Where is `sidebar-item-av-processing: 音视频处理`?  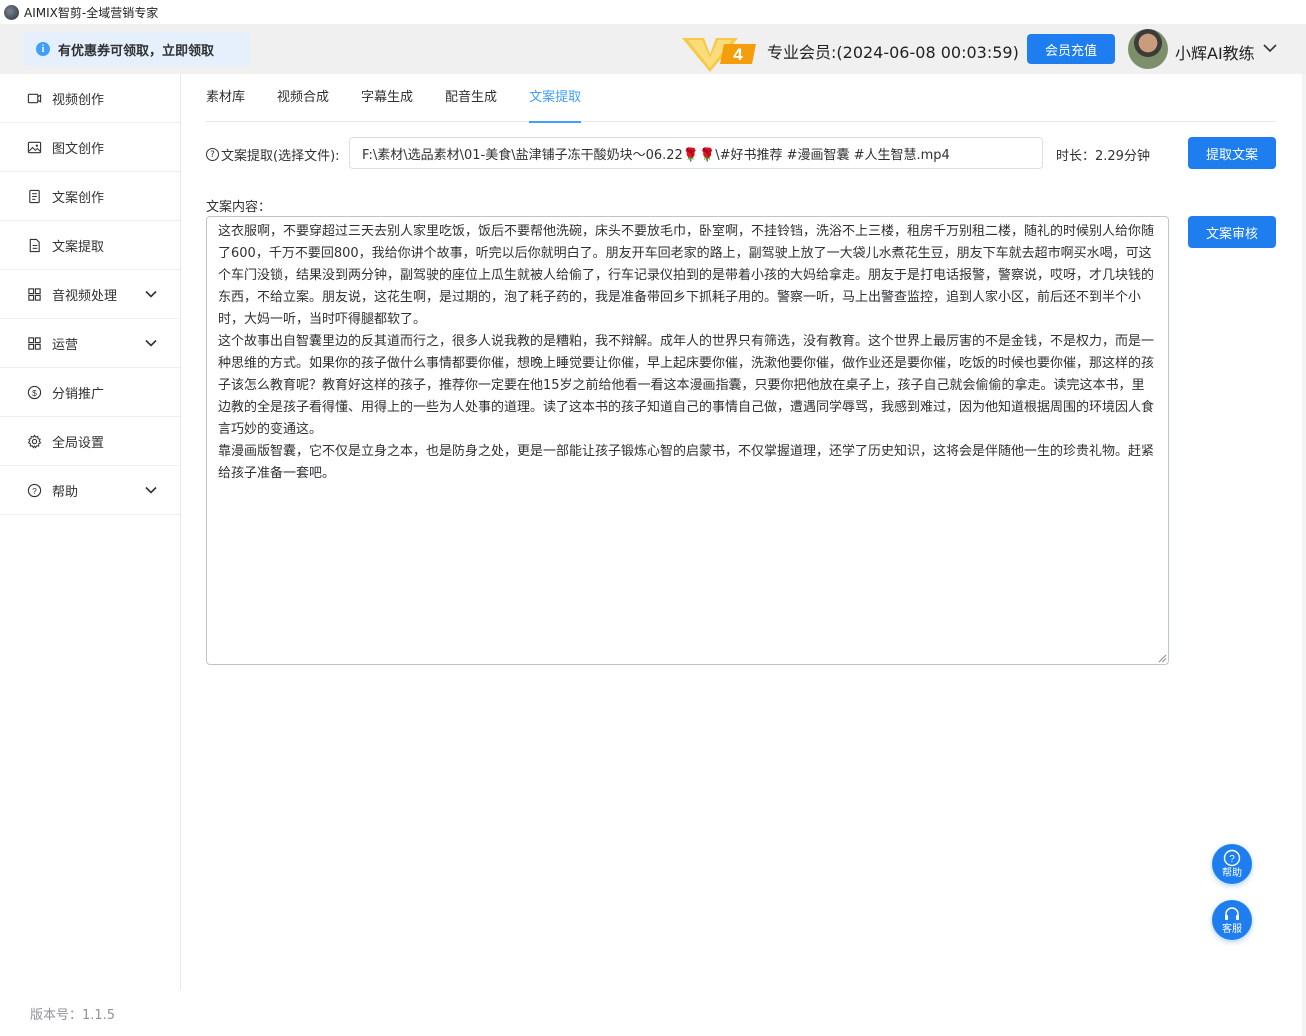 sidebar-item-av-processing: 音视频处理 is located at coordinates (90, 294).